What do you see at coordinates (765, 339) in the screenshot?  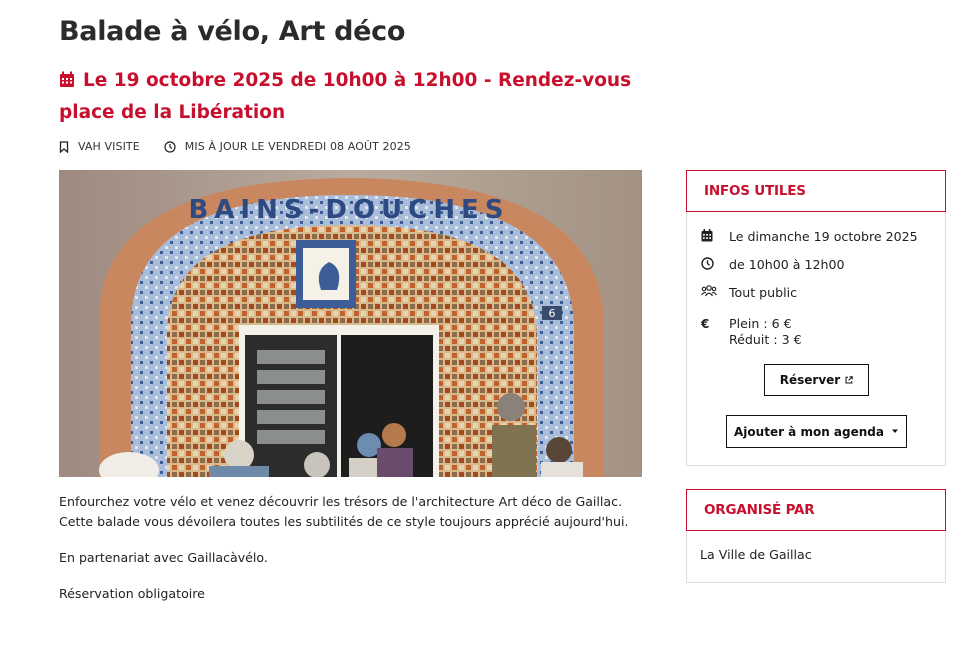 I see `price-reduced: Réduit : 3 €` at bounding box center [765, 339].